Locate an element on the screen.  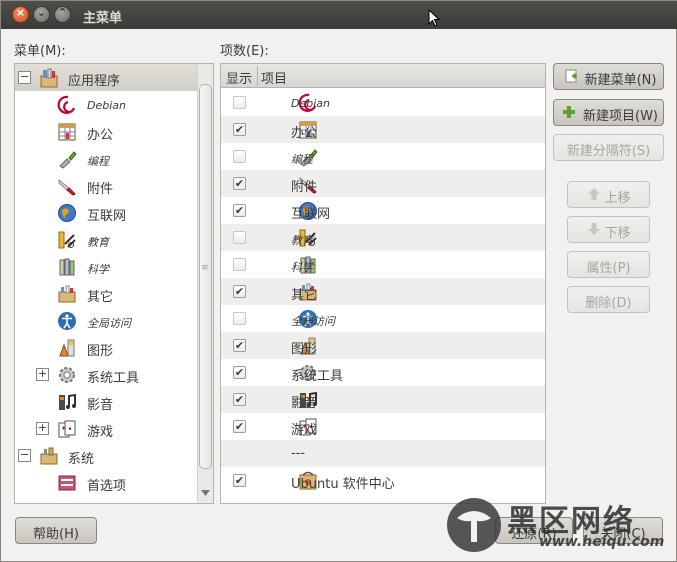
close-icon: × is located at coordinates (20, 12).